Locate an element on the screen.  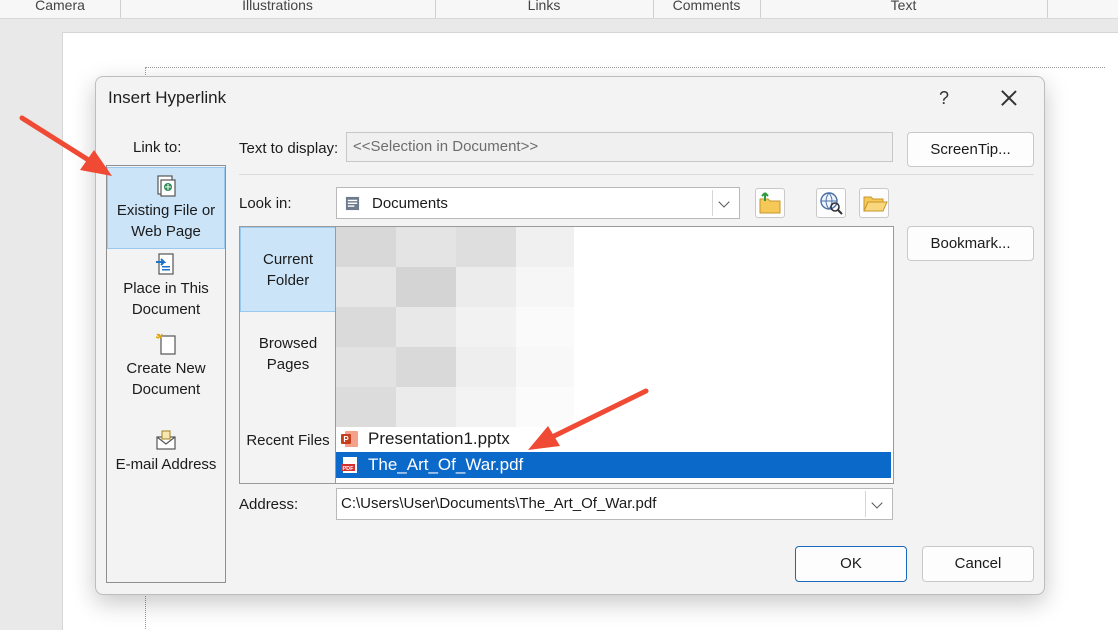
up-folder-icon is located at coordinates (770, 203).